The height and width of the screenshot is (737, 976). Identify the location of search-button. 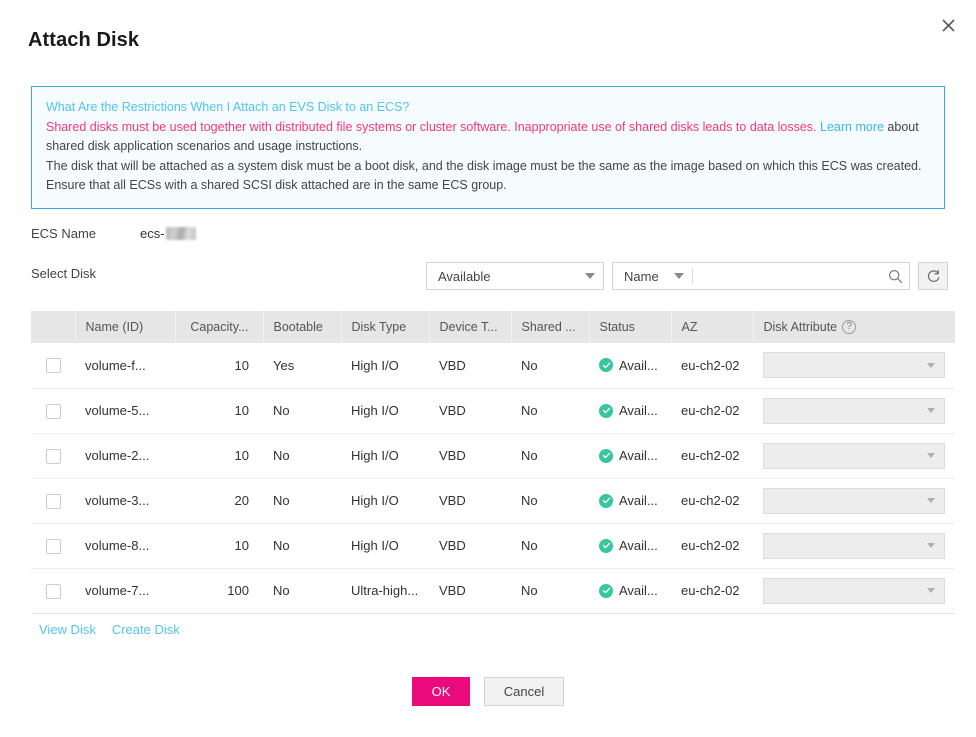
(896, 276).